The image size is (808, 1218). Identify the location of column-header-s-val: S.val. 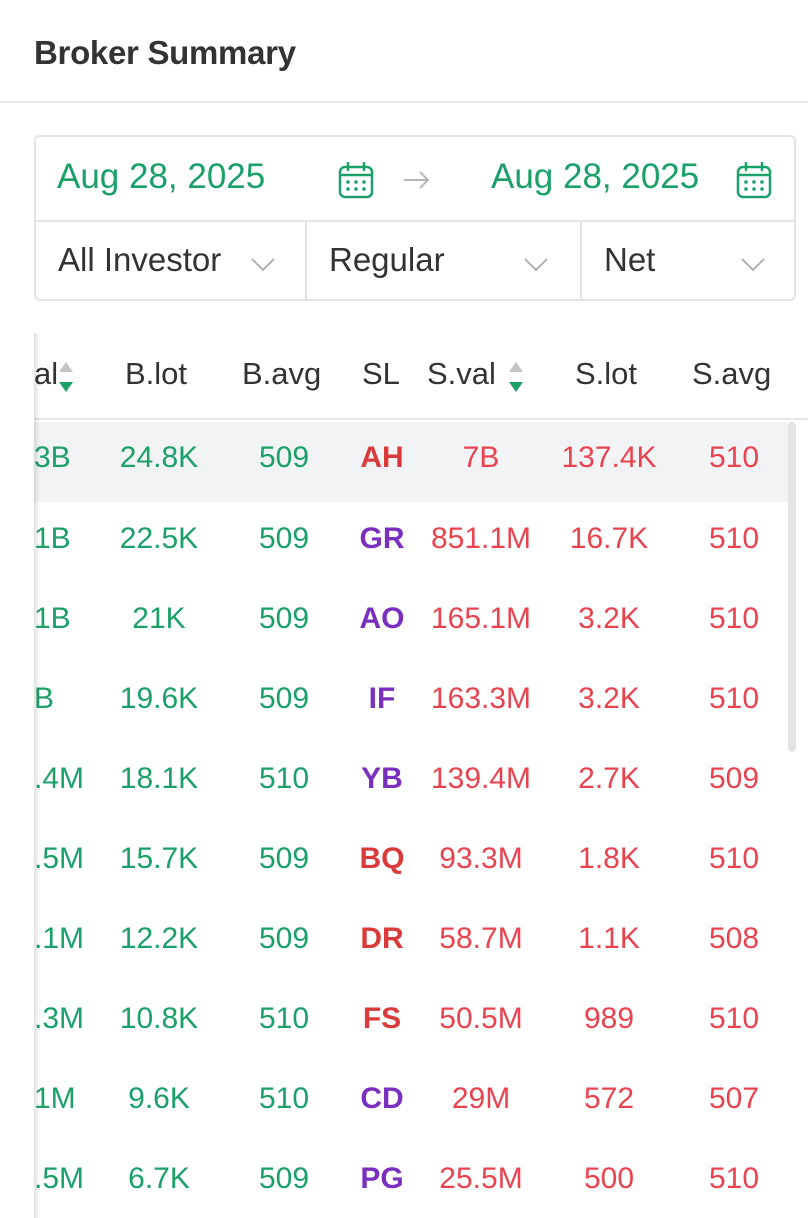
(461, 374).